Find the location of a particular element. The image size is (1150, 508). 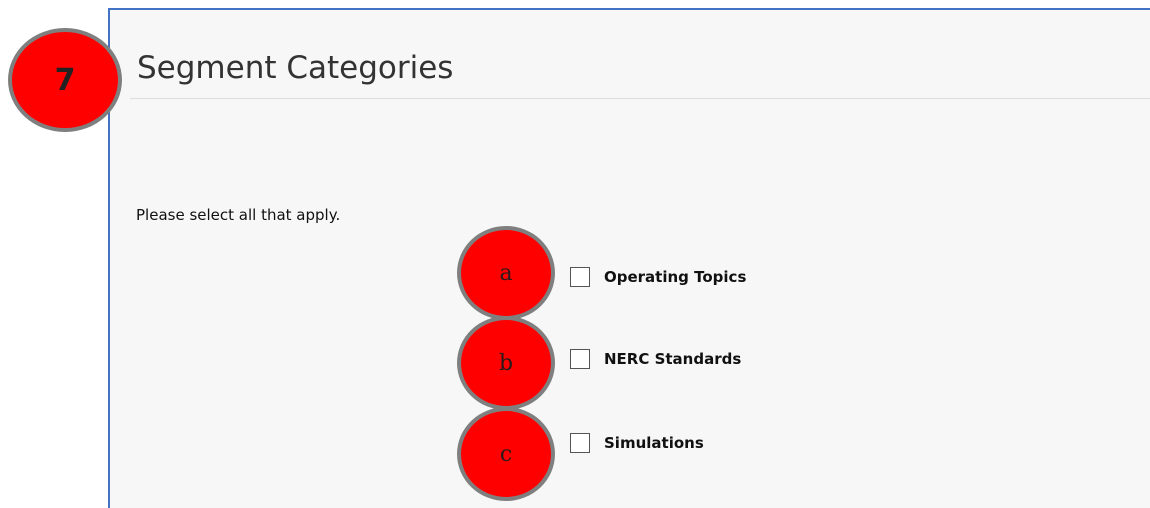

simulations-label: Simulations is located at coordinates (654, 443).